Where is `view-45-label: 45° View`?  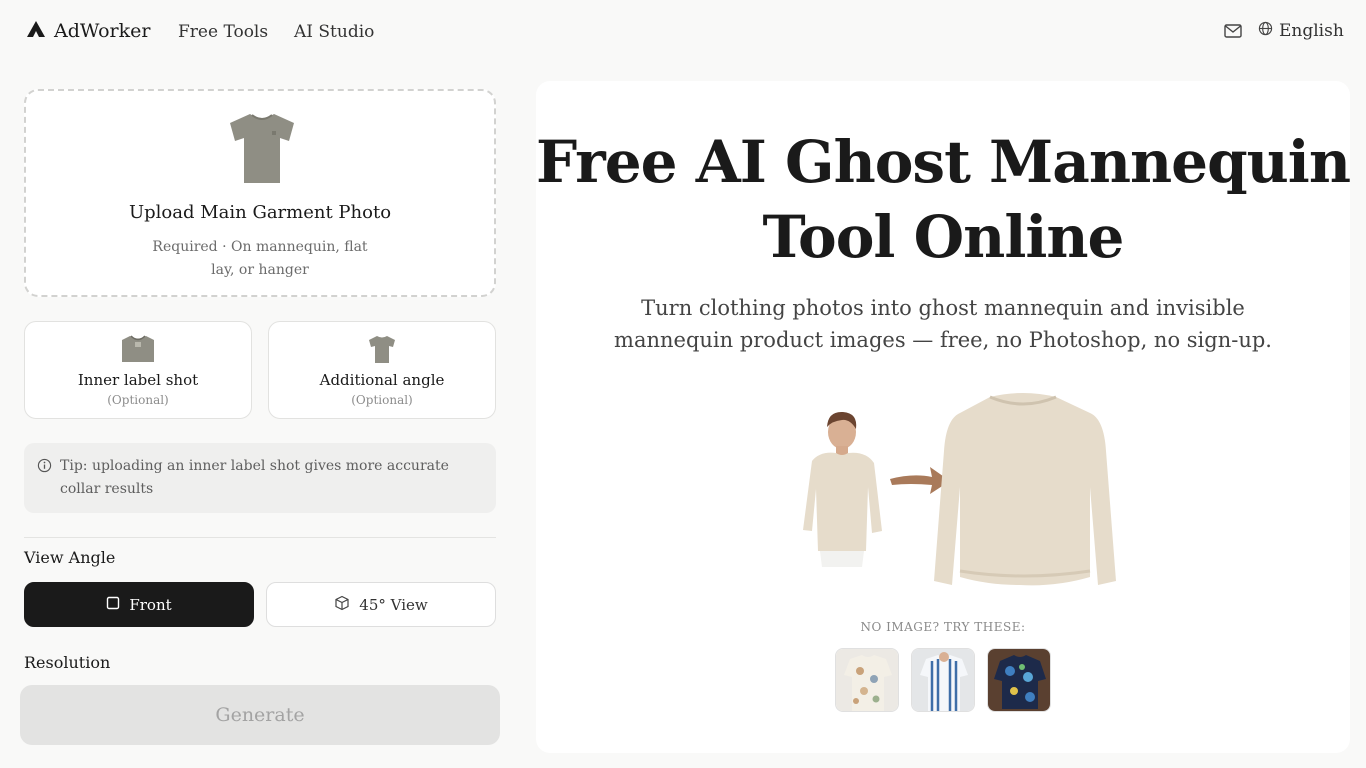 view-45-label: 45° View is located at coordinates (393, 604).